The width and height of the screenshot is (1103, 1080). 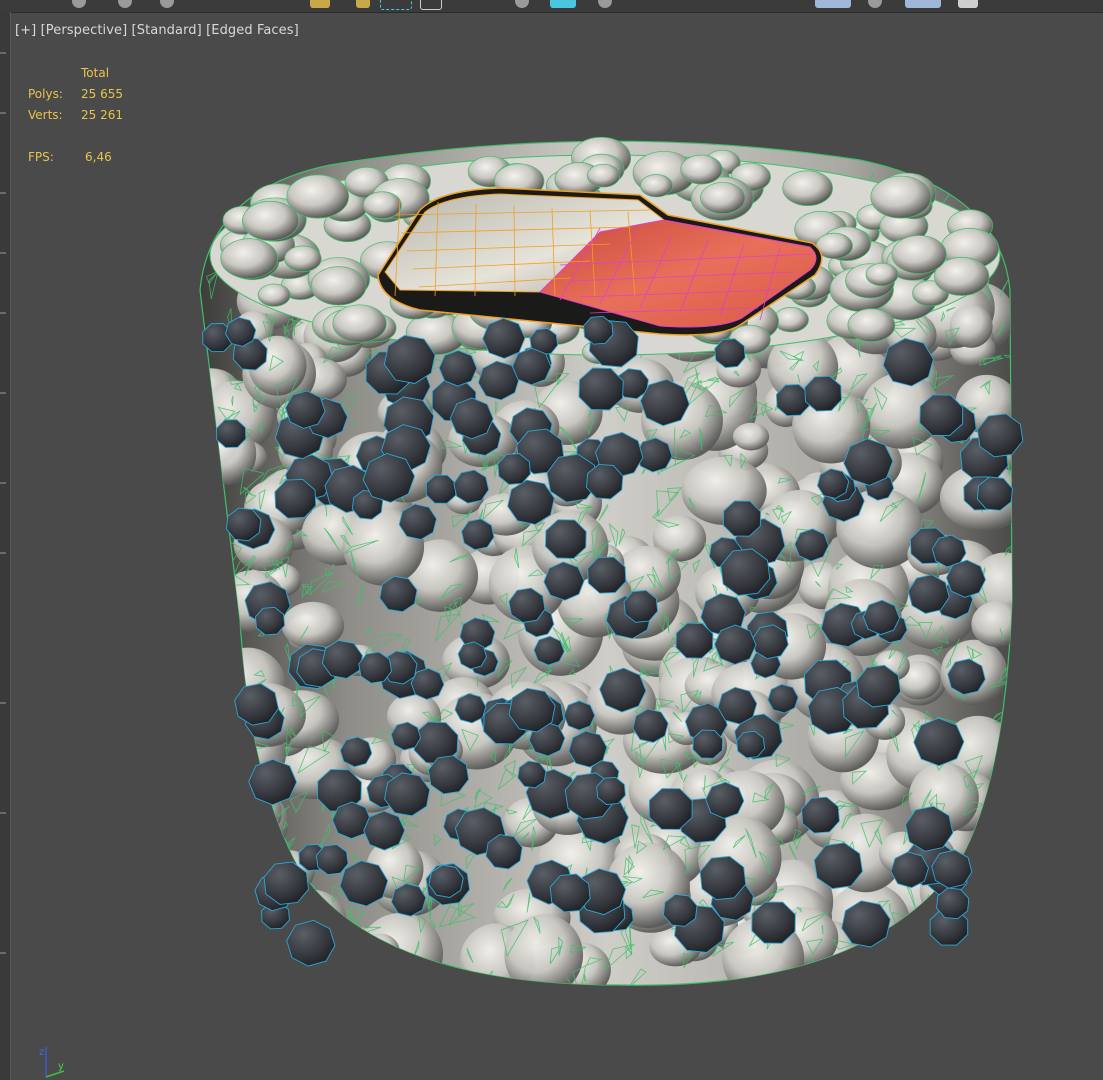 What do you see at coordinates (84, 30) in the screenshot?
I see `viewport-view-menu: [Perspective]` at bounding box center [84, 30].